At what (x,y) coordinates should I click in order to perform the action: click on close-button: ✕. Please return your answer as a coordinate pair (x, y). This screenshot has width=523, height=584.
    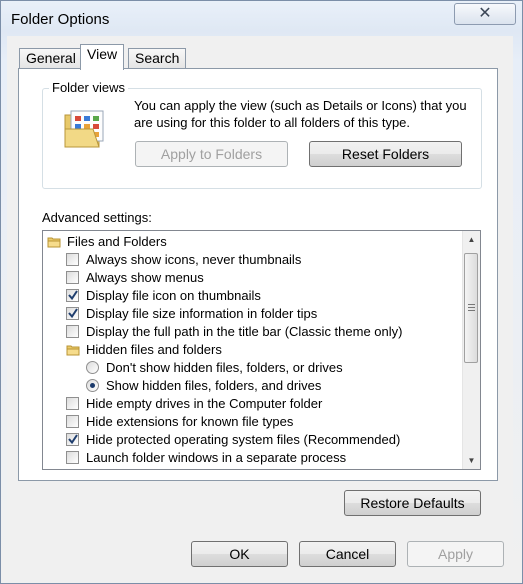
    Looking at the image, I should click on (485, 14).